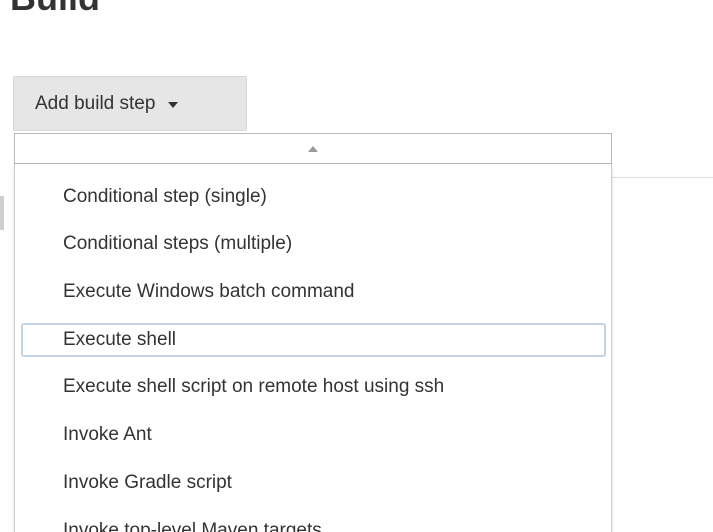 Image resolution: width=713 pixels, height=532 pixels. Describe the element at coordinates (313, 292) in the screenshot. I see `menu-item-execute-windows-batch-command: Execute Windows batch command` at that location.